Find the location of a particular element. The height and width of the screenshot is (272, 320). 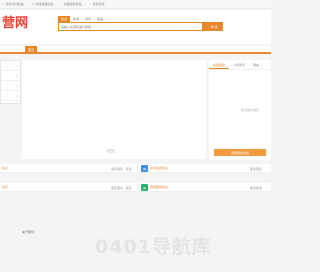

view-more-button: 查看更多内容 is located at coordinates (240, 152).